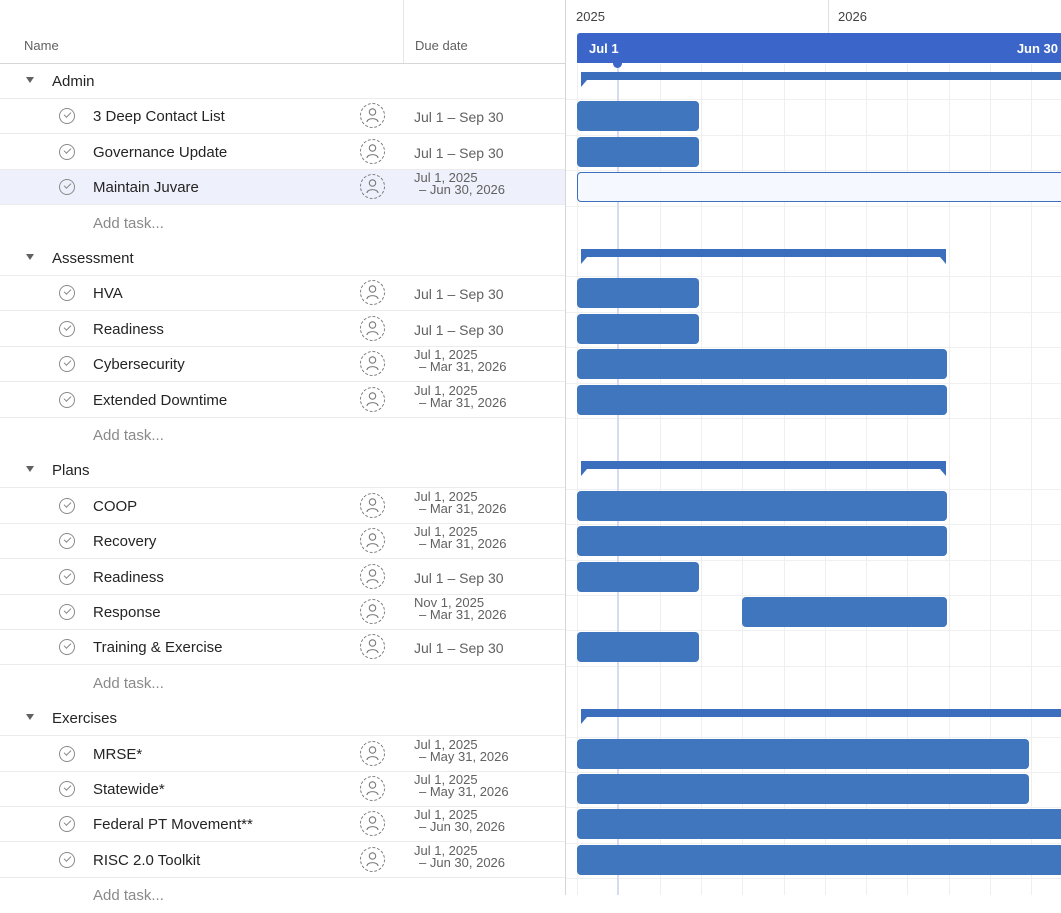 The width and height of the screenshot is (1061, 913). What do you see at coordinates (282, 648) in the screenshot?
I see `task-row: Training & Exercise Jul 1 – Sep 30` at bounding box center [282, 648].